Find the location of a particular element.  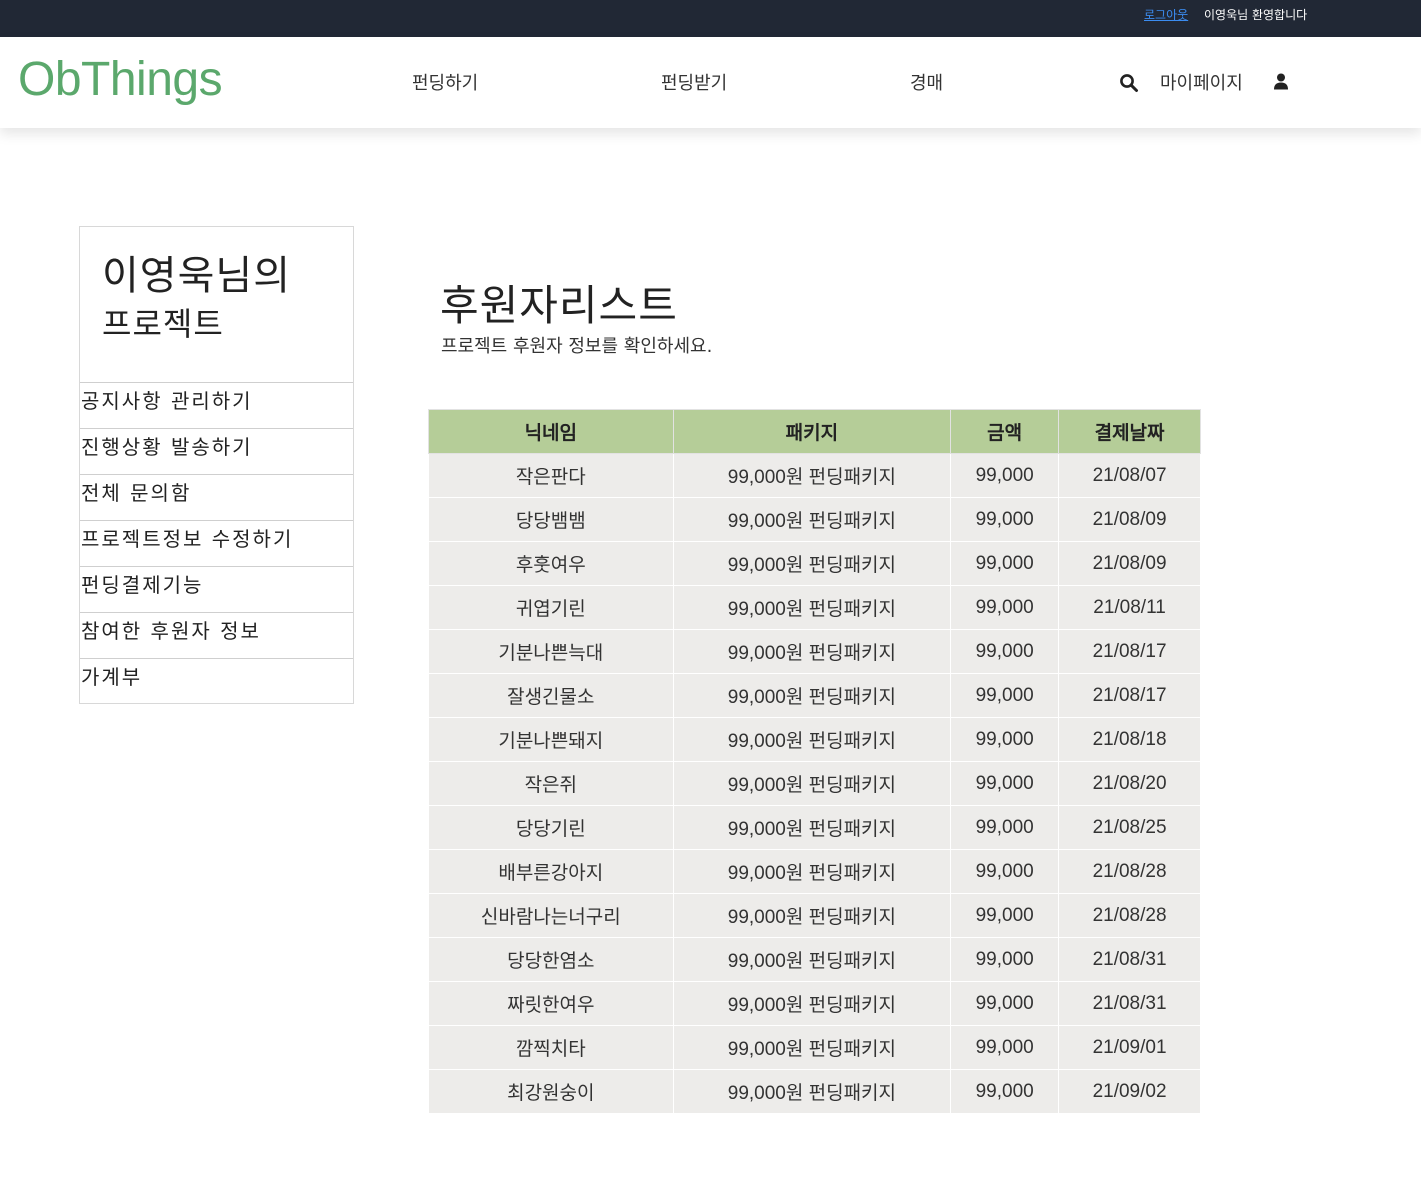

sidebar-item-supporters: 참여한 후원자 정보 is located at coordinates (216, 635).